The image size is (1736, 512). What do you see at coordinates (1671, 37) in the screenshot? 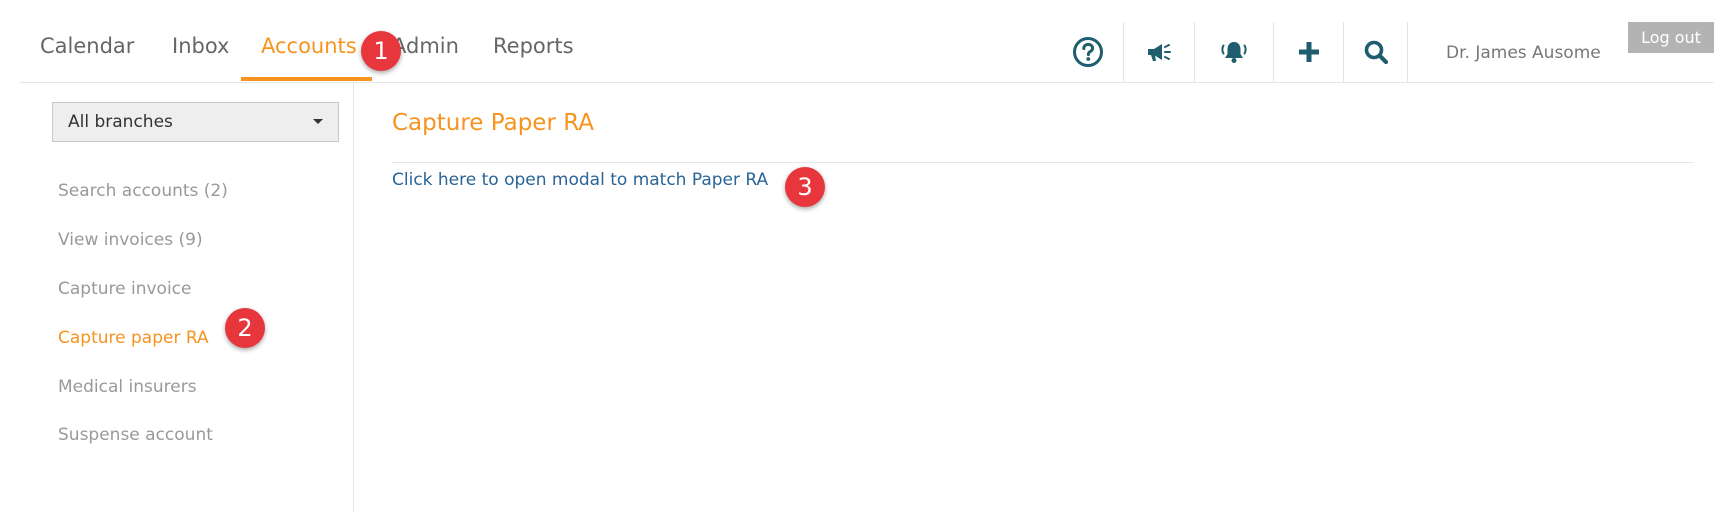
I see `logout-button: Log out` at bounding box center [1671, 37].